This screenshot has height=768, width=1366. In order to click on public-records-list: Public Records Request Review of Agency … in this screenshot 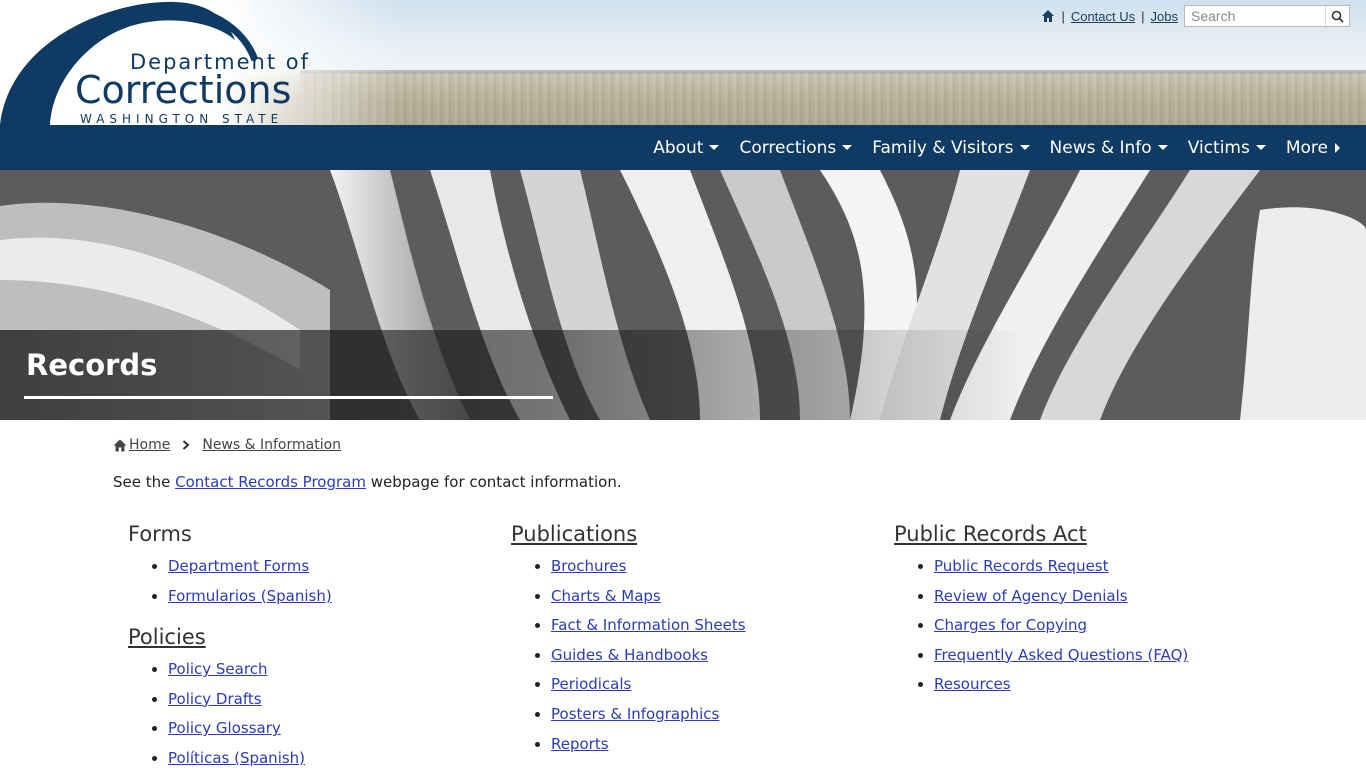, I will do `click(1099, 626)`.